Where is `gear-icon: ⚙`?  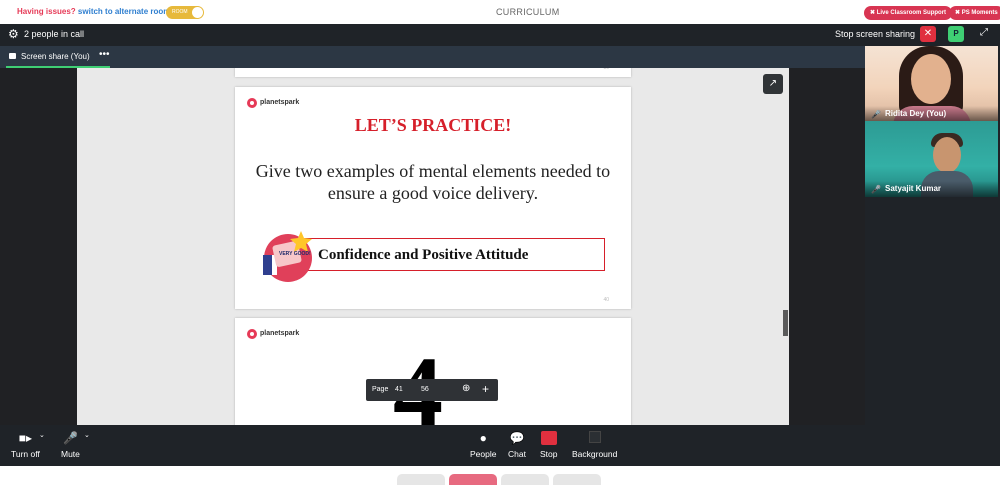
gear-icon: ⚙ is located at coordinates (14, 34).